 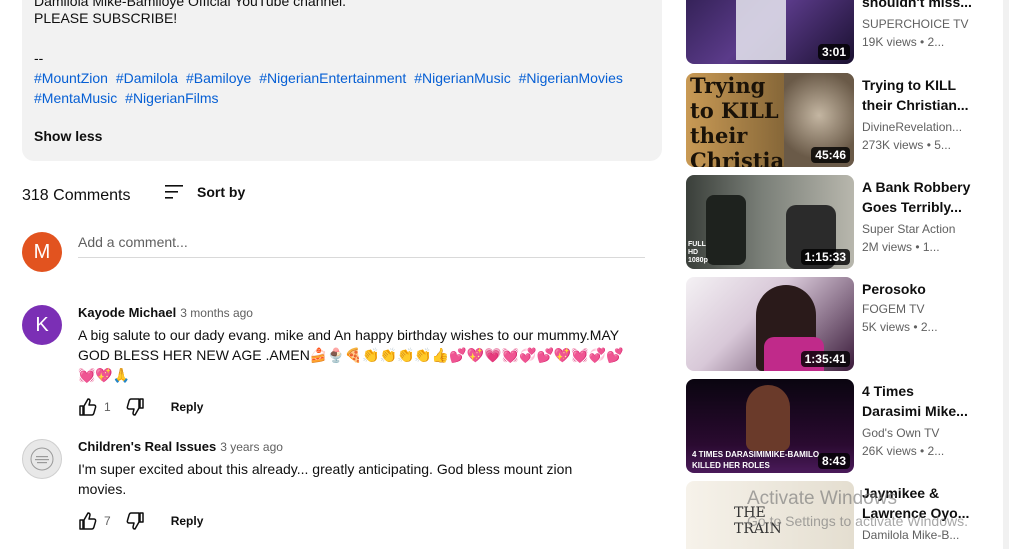 What do you see at coordinates (571, 78) in the screenshot?
I see `hashtag-link: #NigerianMovies` at bounding box center [571, 78].